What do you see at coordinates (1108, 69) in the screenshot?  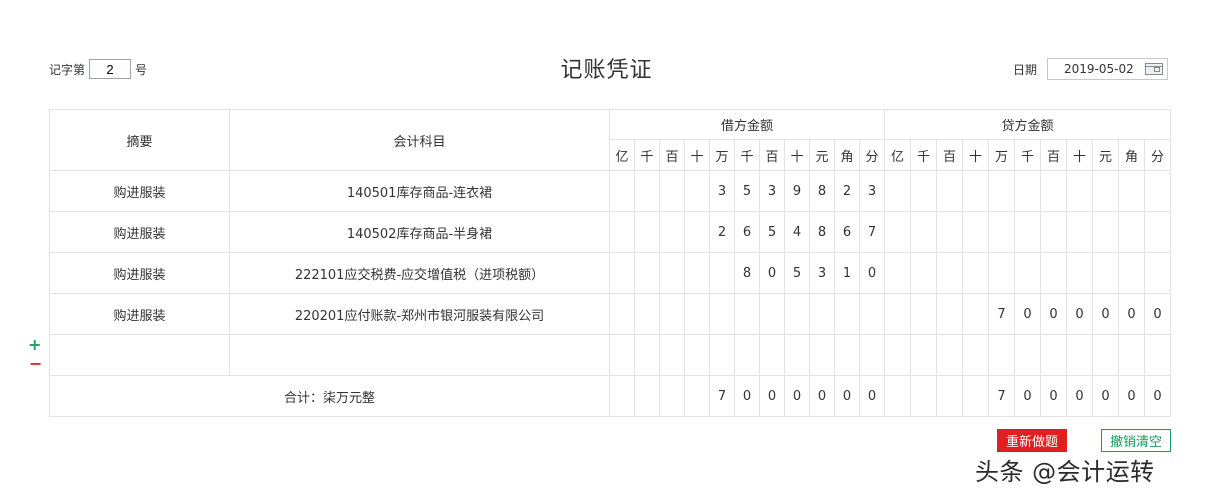 I see `date-field: 2019-05-02` at bounding box center [1108, 69].